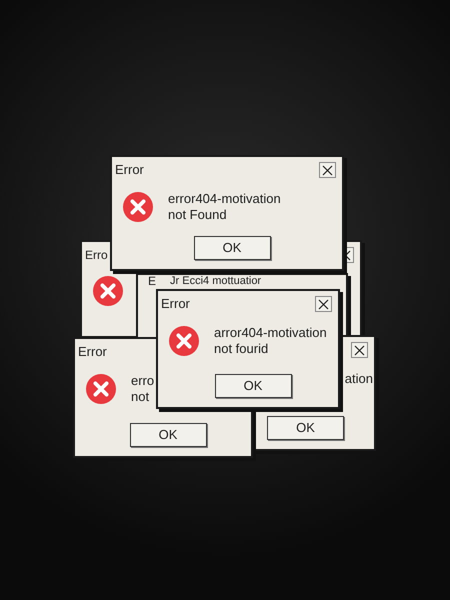 The height and width of the screenshot is (600, 450). I want to click on dialog-title: Erro, so click(96, 255).